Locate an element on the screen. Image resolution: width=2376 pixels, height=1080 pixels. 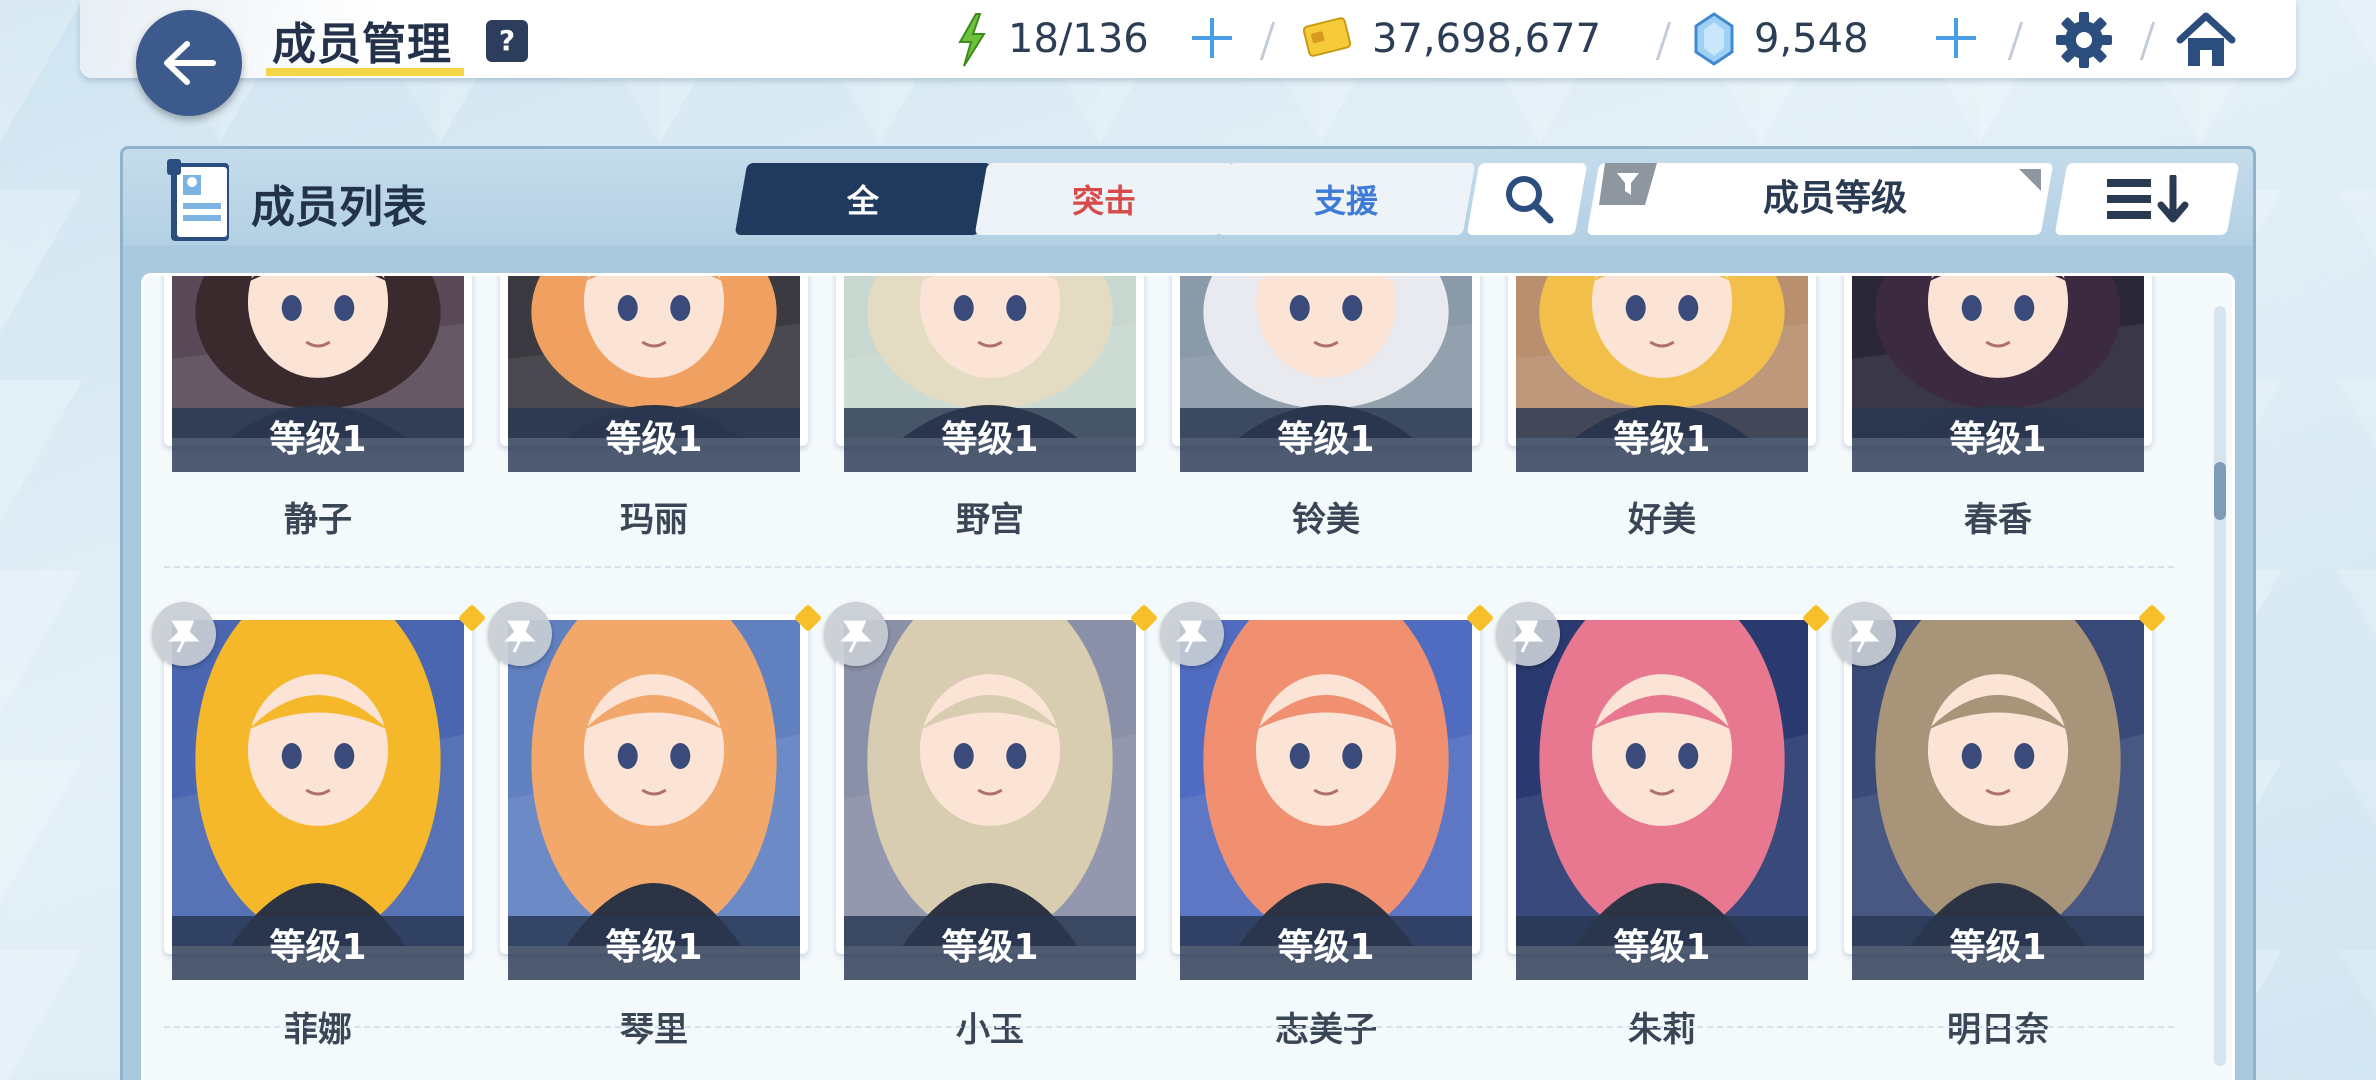
gem-icon is located at coordinates (1714, 39).